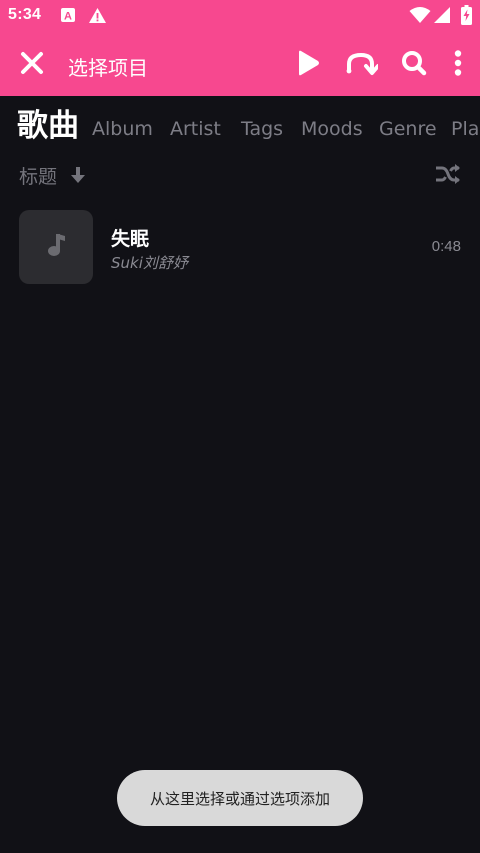  What do you see at coordinates (465, 129) in the screenshot?
I see `tab-playlists: Pla` at bounding box center [465, 129].